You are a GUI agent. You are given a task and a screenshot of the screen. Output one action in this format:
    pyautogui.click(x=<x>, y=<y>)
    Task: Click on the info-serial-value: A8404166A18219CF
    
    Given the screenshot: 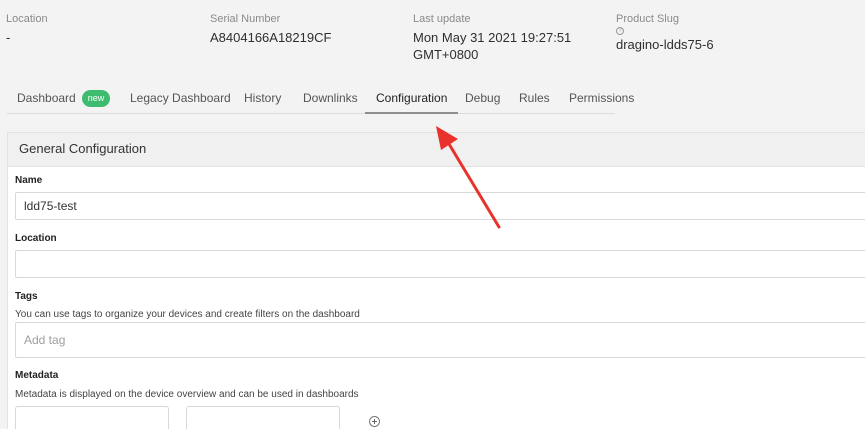 What is the action you would take?
    pyautogui.click(x=271, y=37)
    